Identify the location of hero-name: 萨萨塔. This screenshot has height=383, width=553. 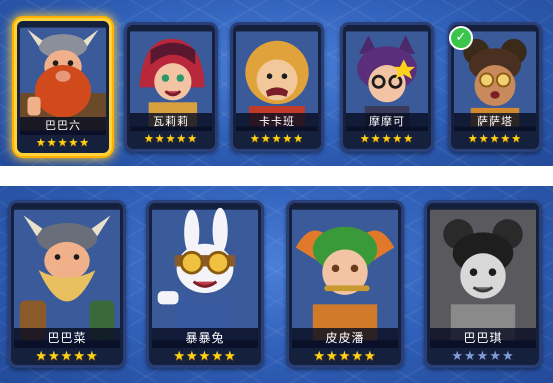
(495, 122).